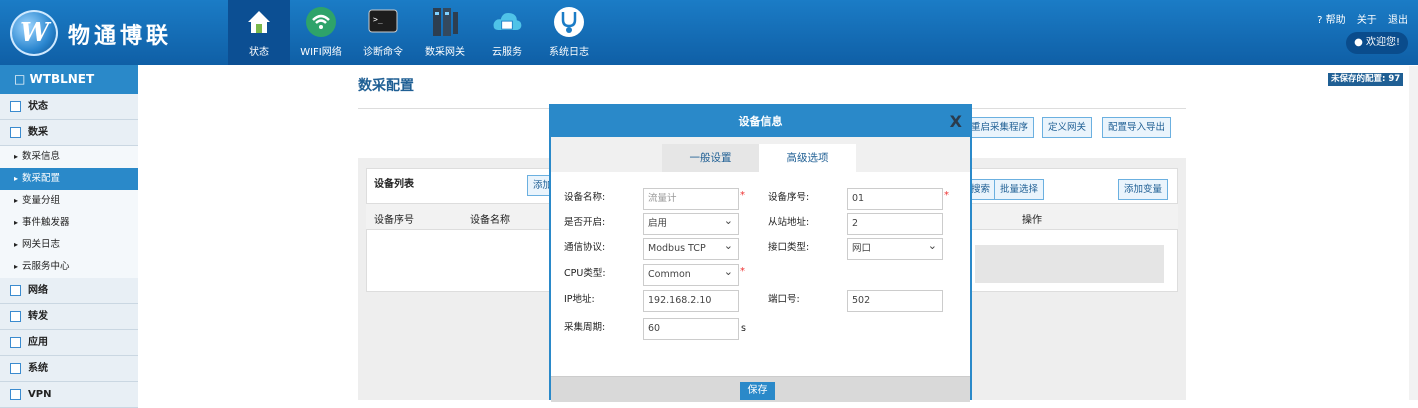  Describe the element at coordinates (691, 199) in the screenshot. I see `device-name-input: 流量计` at that location.